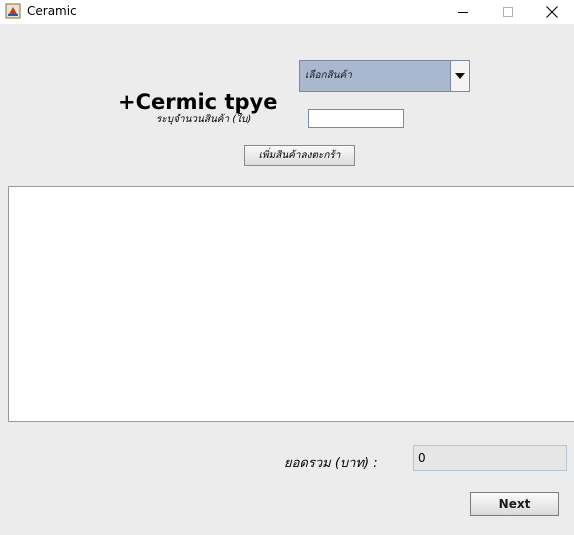 The width and height of the screenshot is (574, 535). I want to click on dropdown-arrow-button, so click(459, 76).